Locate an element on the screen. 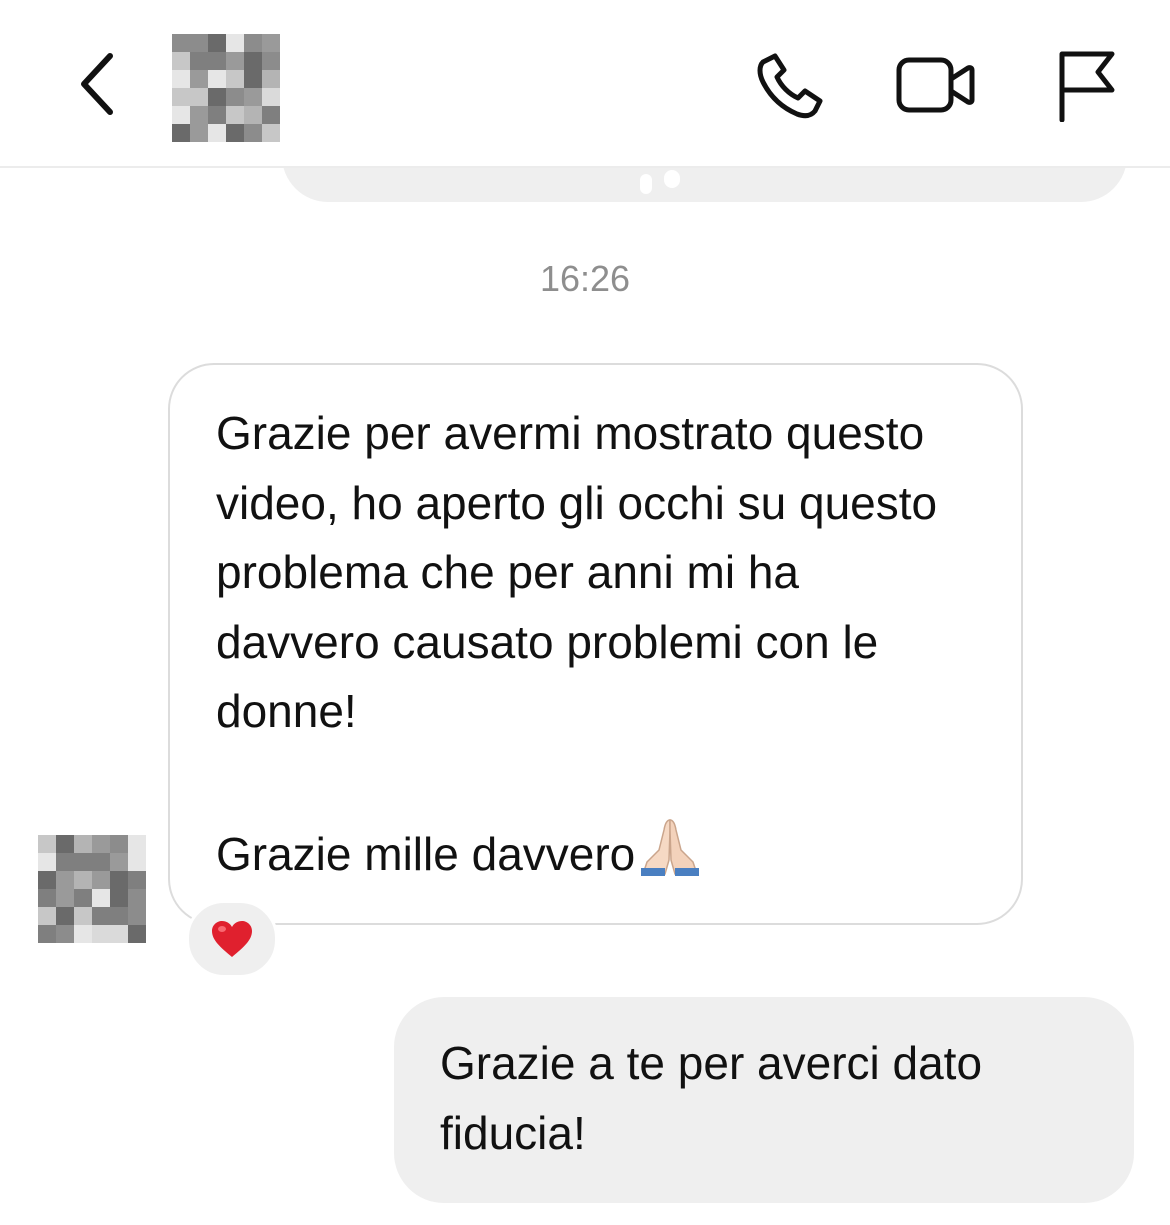  incoming-message-thanks: Grazie mille davvero is located at coordinates (426, 853).